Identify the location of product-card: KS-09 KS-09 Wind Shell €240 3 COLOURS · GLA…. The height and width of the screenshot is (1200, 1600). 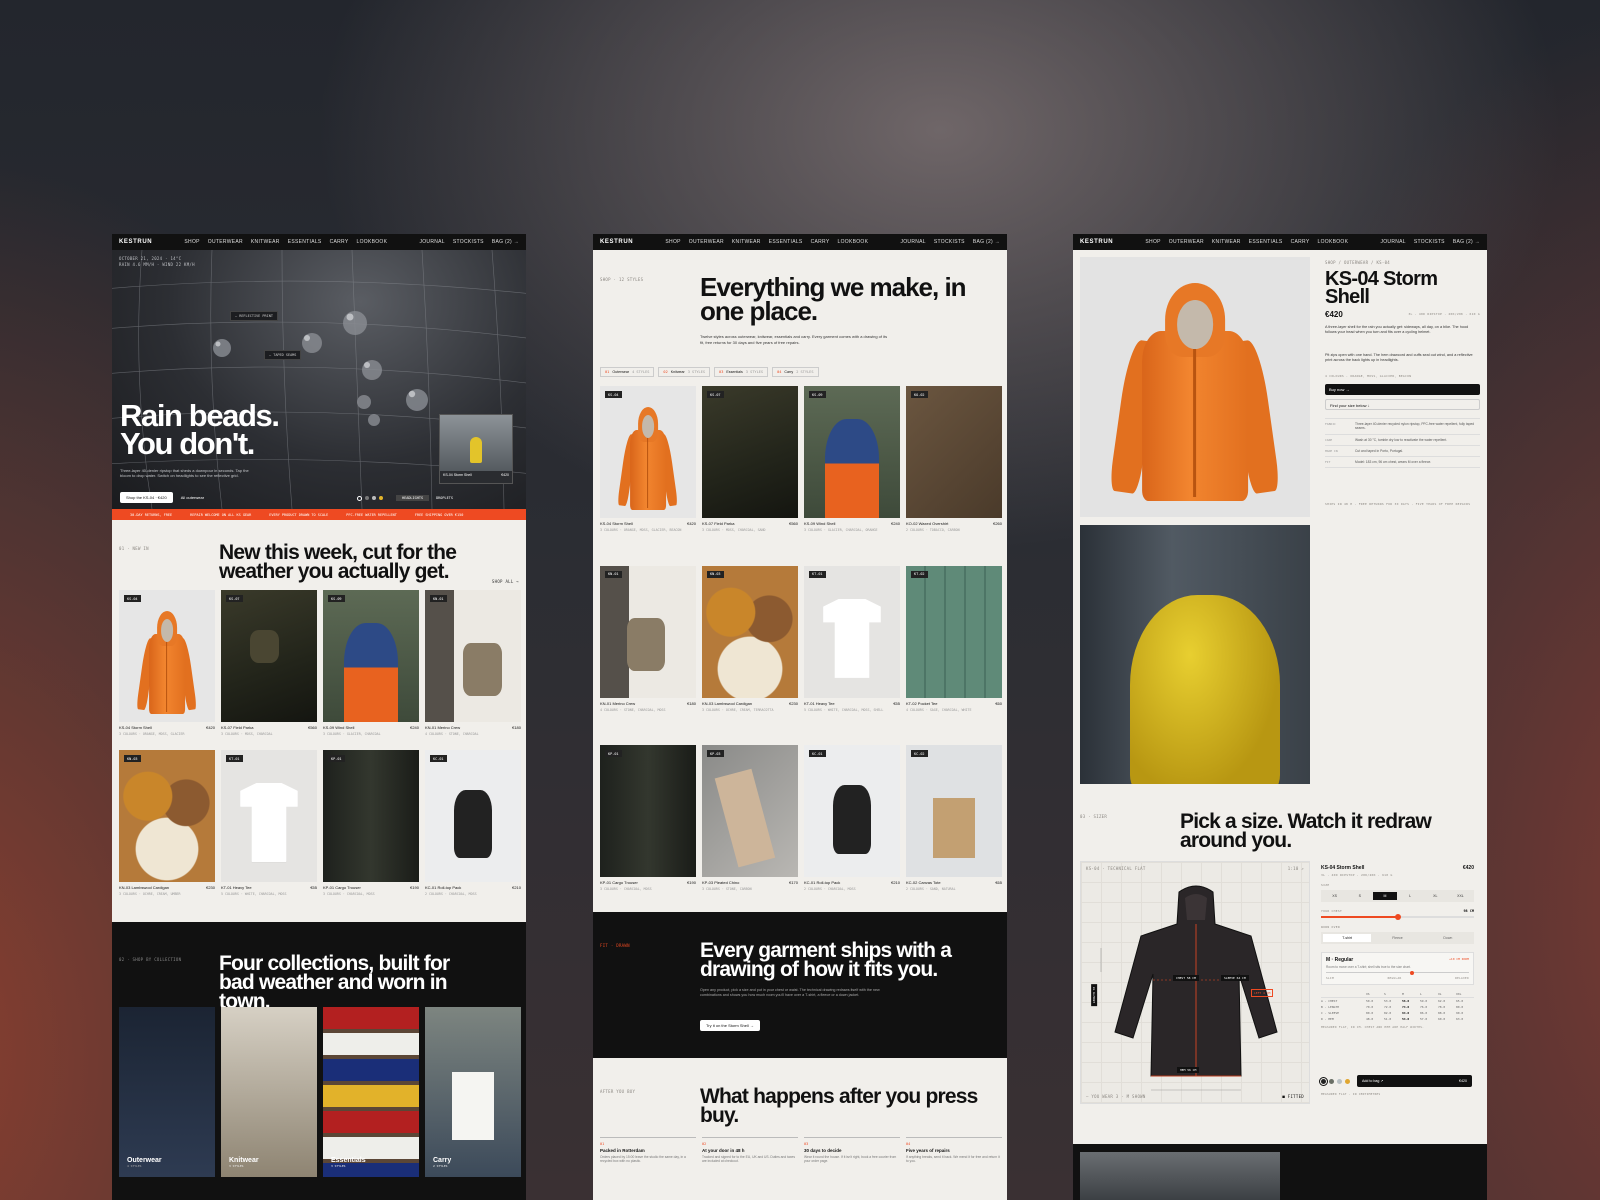
(852, 469).